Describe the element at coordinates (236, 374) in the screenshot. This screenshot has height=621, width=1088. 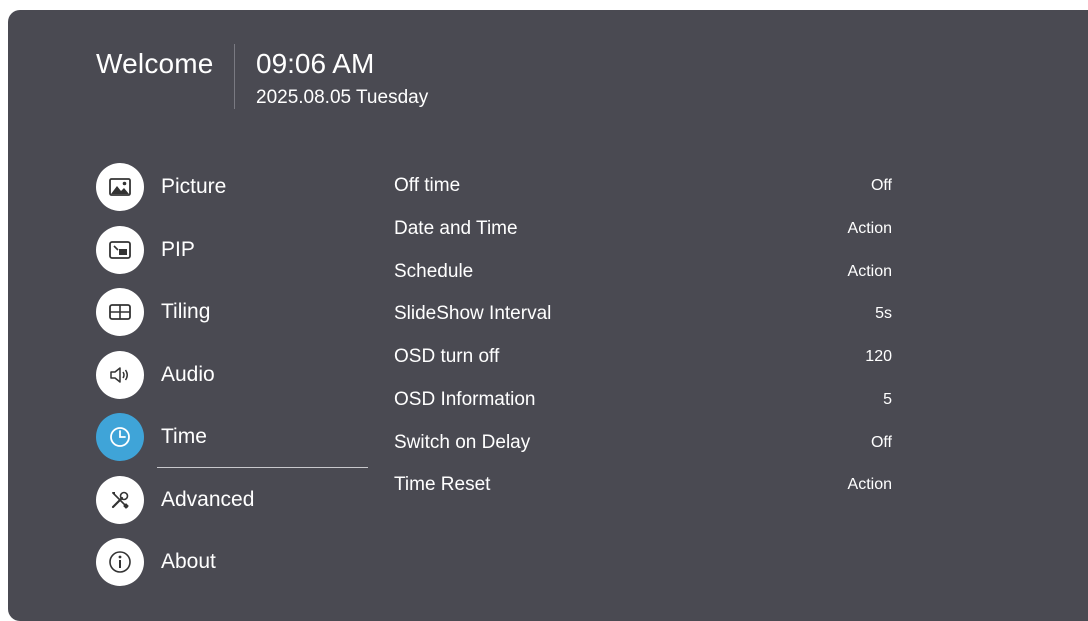
I see `menu-item-audio: Audio` at that location.